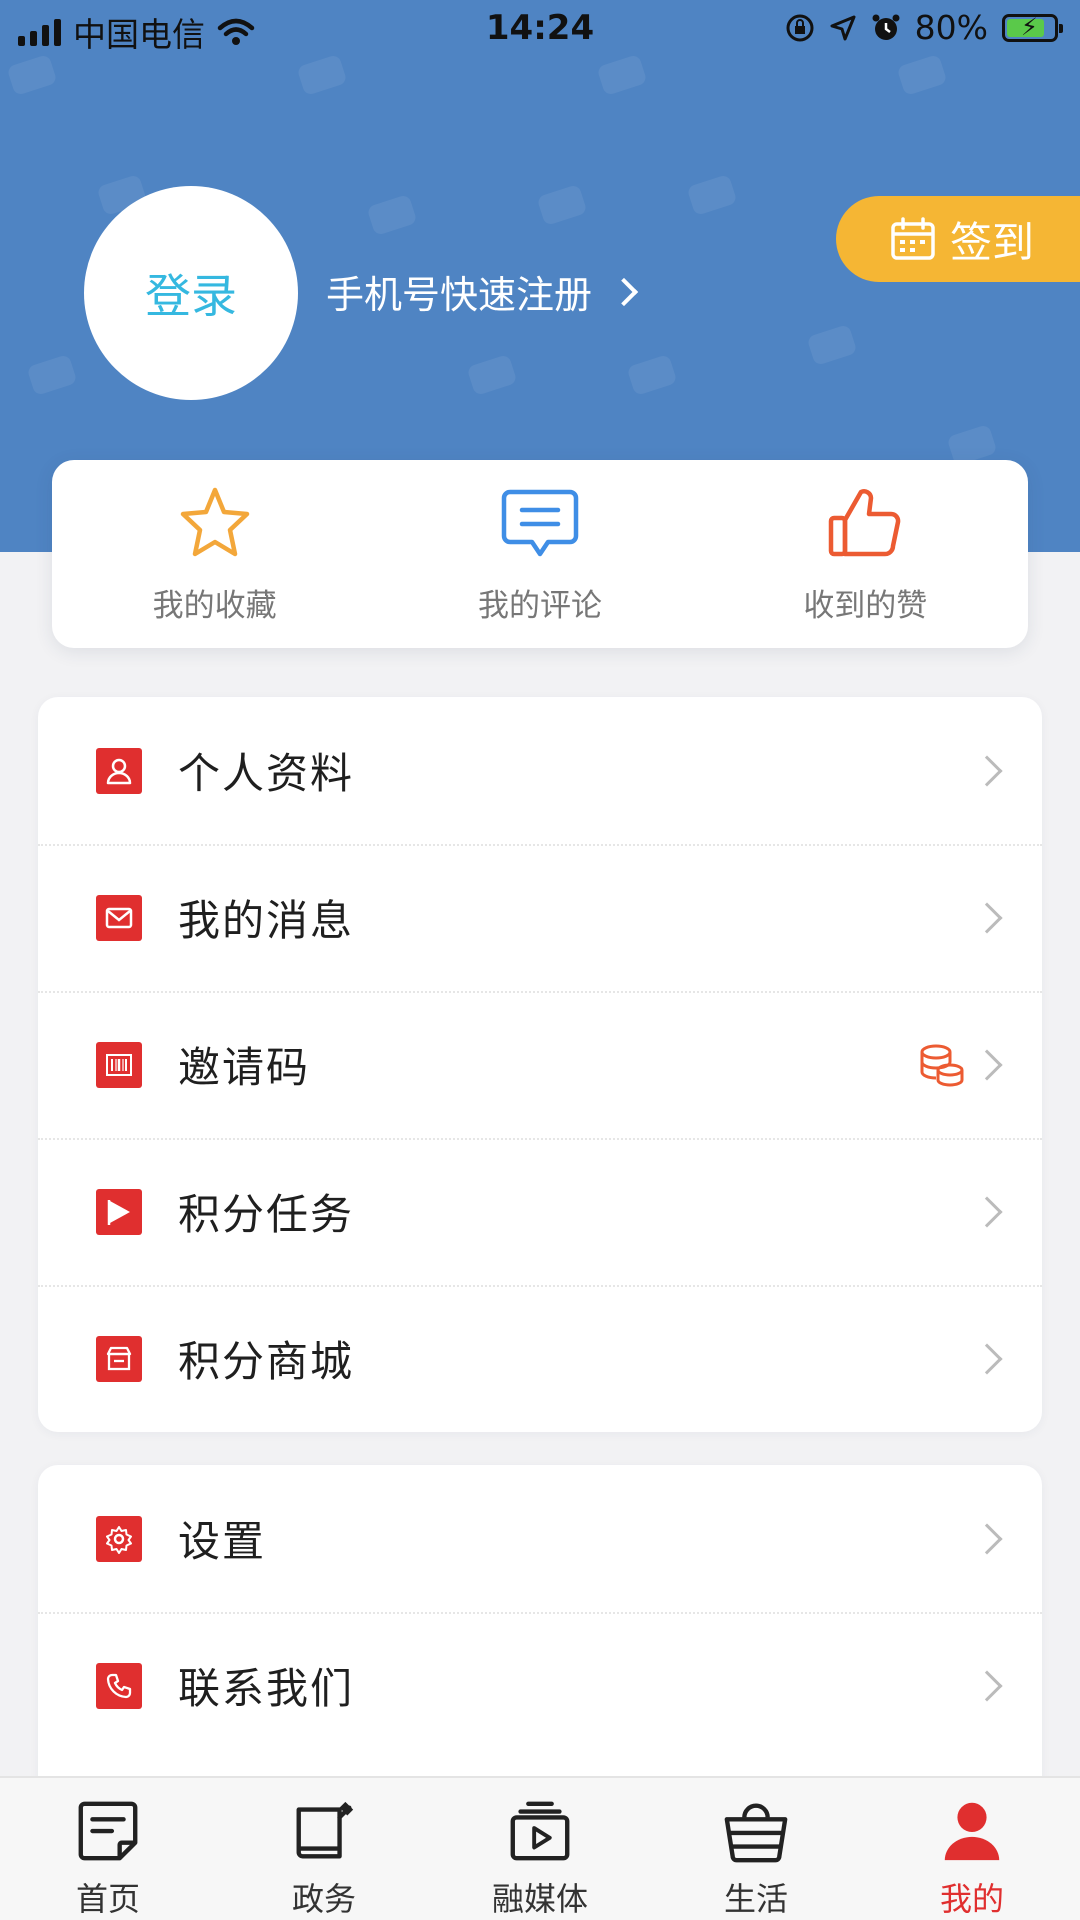  Describe the element at coordinates (992, 242) in the screenshot. I see `checkin-label: 签到` at that location.